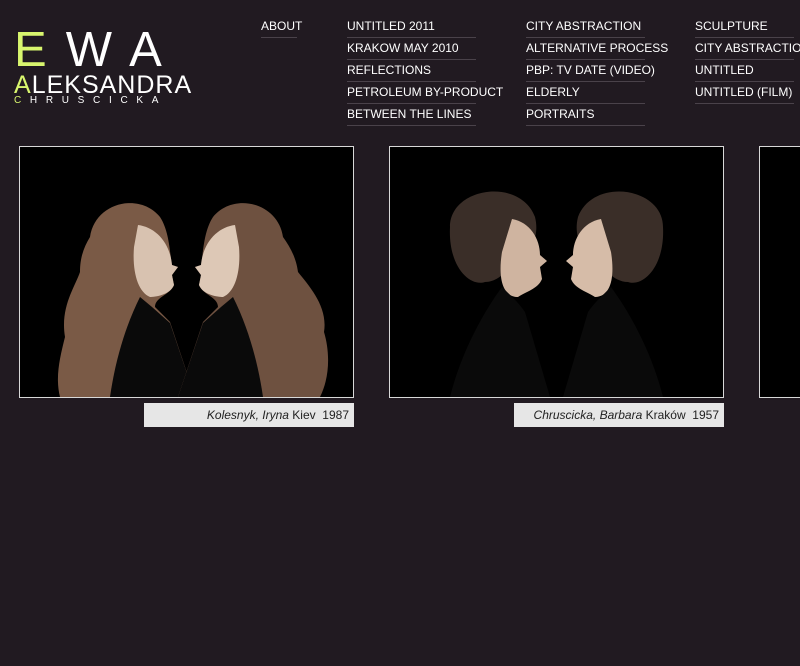 The width and height of the screenshot is (800, 666). What do you see at coordinates (588, 415) in the screenshot?
I see `caption-name: Chruscicka, Barbara` at bounding box center [588, 415].